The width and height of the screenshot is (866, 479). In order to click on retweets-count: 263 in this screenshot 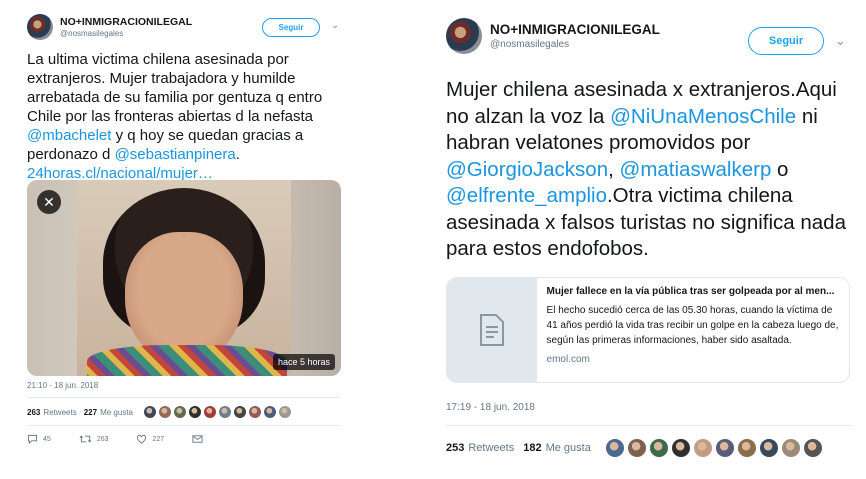, I will do `click(33, 412)`.